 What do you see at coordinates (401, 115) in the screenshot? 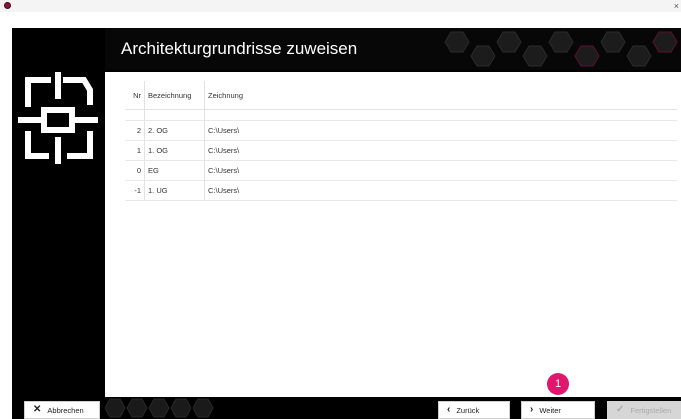
I see `table-spacer-row` at bounding box center [401, 115].